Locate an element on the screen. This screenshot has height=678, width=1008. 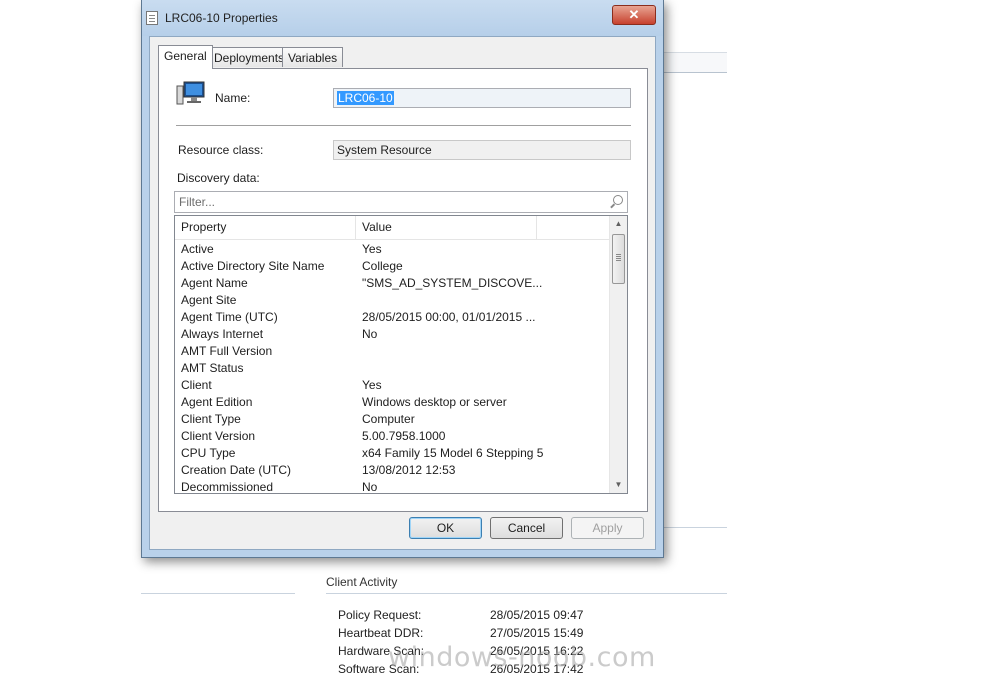
name-label: Name: is located at coordinates (233, 98).